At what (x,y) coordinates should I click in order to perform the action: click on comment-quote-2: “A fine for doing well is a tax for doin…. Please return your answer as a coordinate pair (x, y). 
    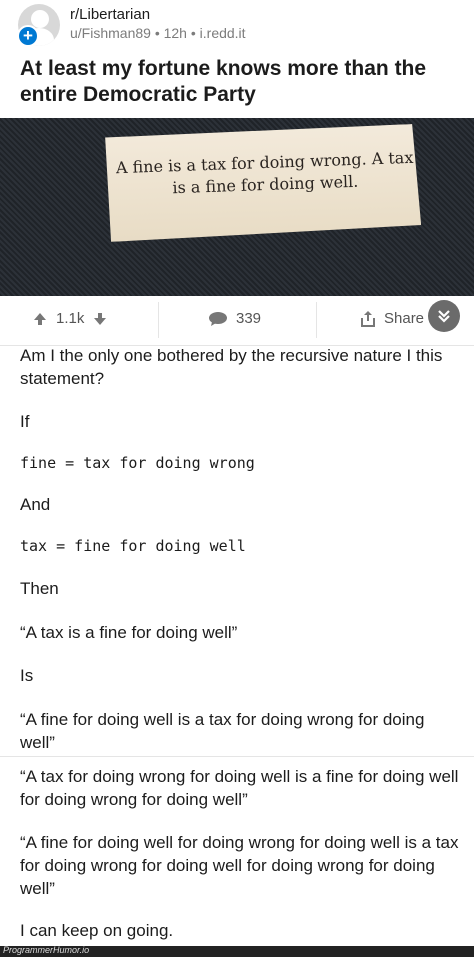
    Looking at the image, I should click on (222, 731).